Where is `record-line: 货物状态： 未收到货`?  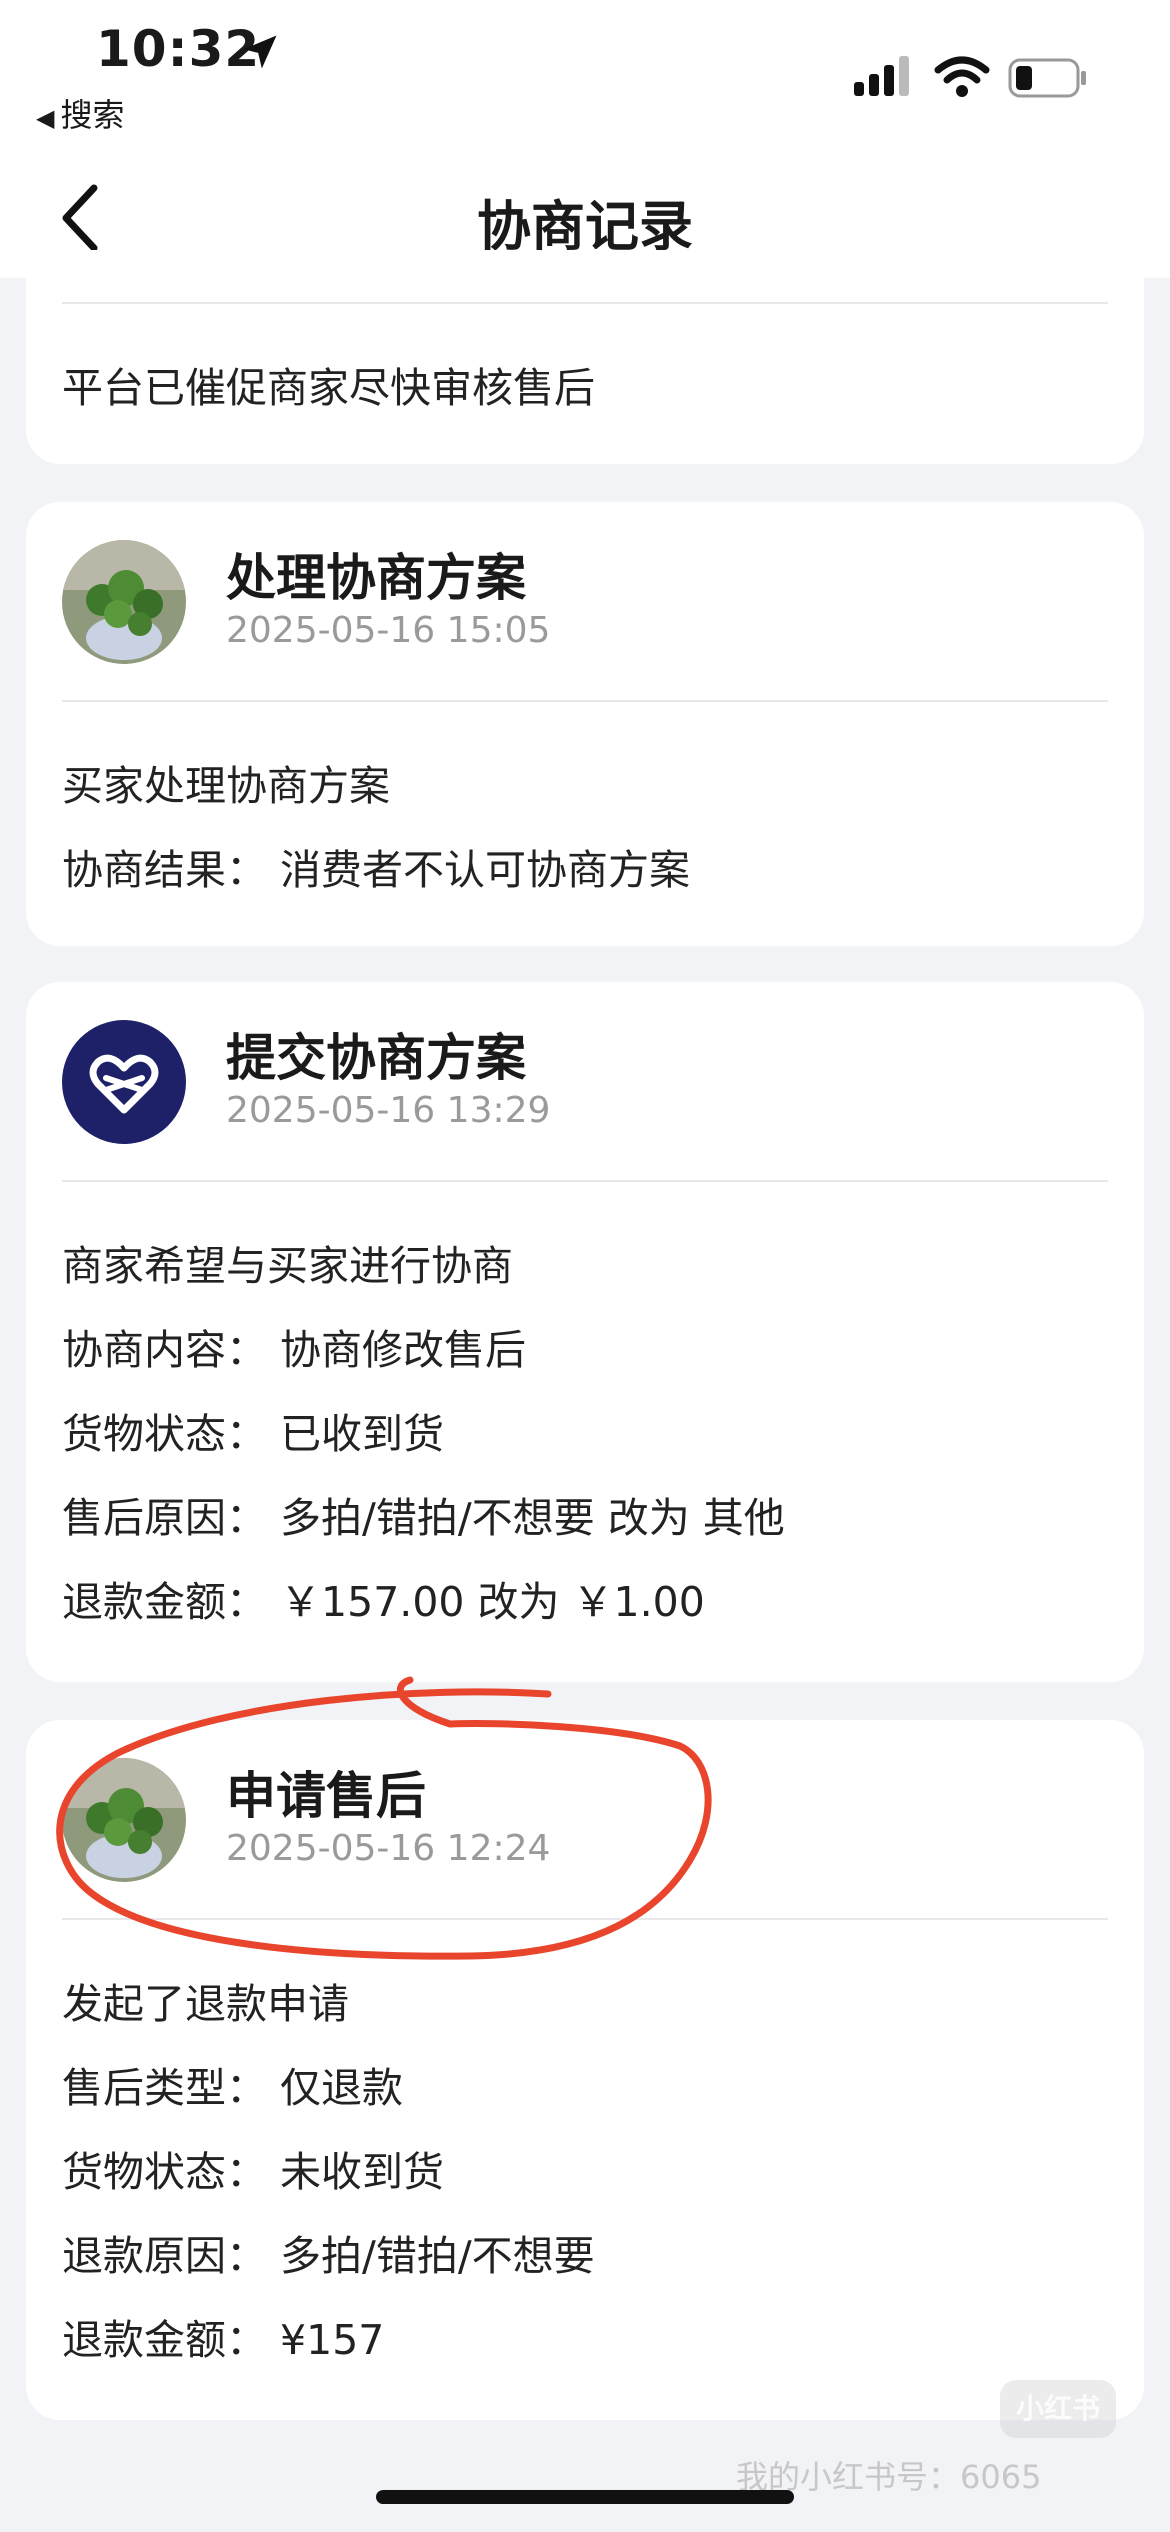
record-line: 货物状态： 未收到货 is located at coordinates (253, 2172).